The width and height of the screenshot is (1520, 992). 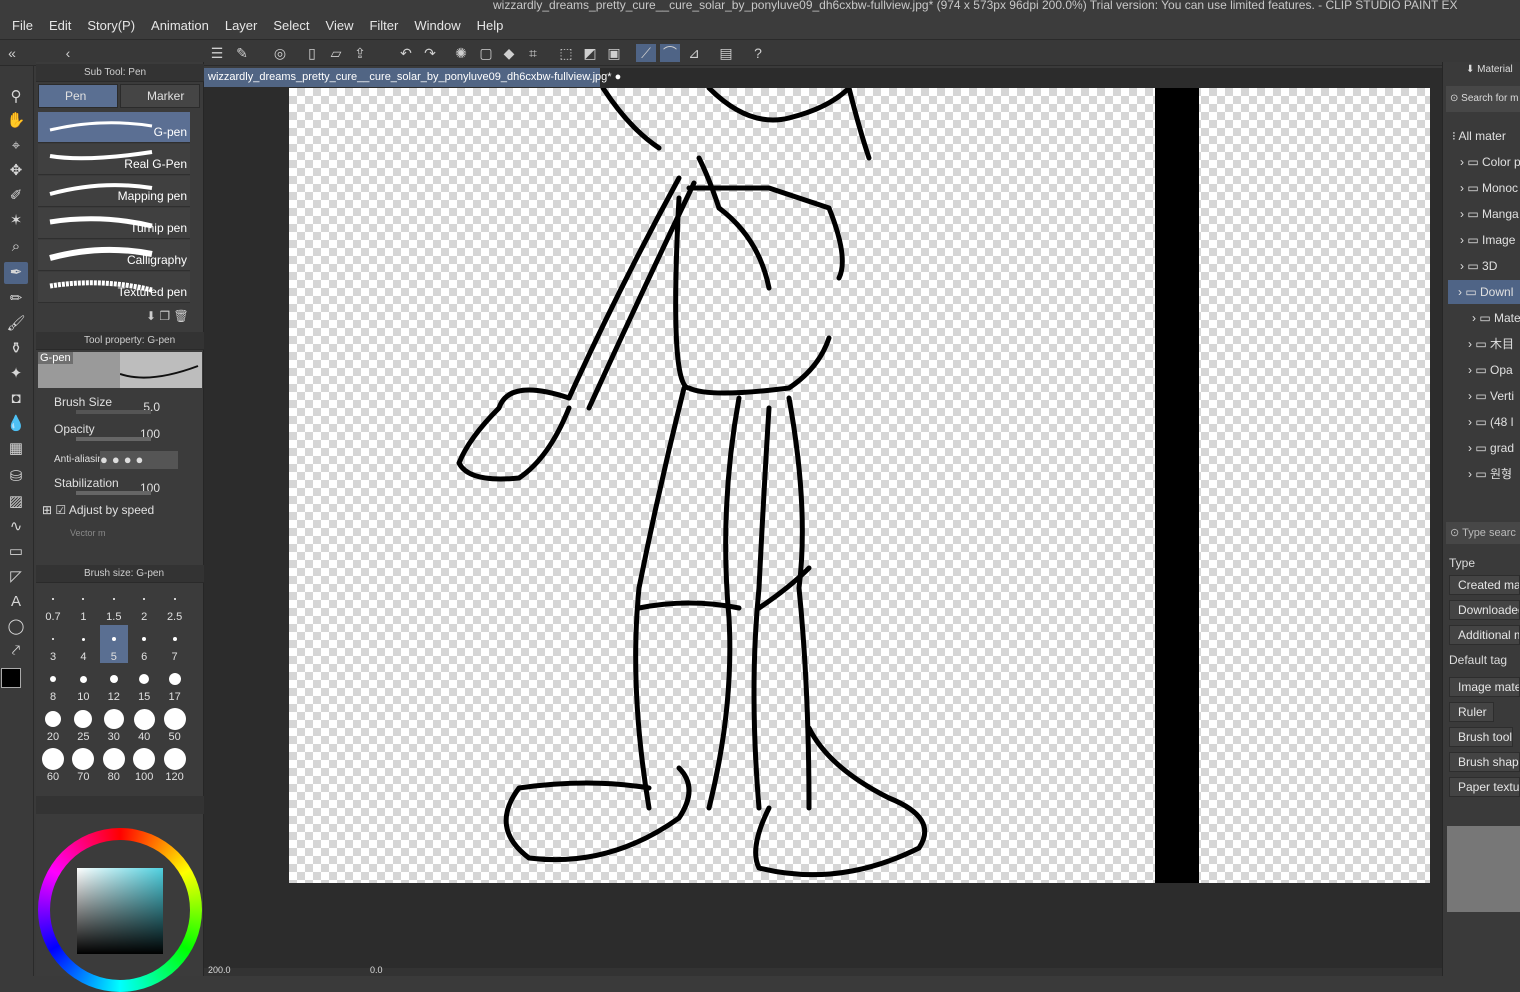 What do you see at coordinates (1484, 585) in the screenshot?
I see `tag-created: Created mate` at bounding box center [1484, 585].